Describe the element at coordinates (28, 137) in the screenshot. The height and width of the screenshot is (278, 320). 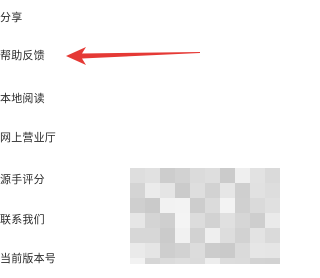
I see `menu-item-label: 网上营业厅` at that location.